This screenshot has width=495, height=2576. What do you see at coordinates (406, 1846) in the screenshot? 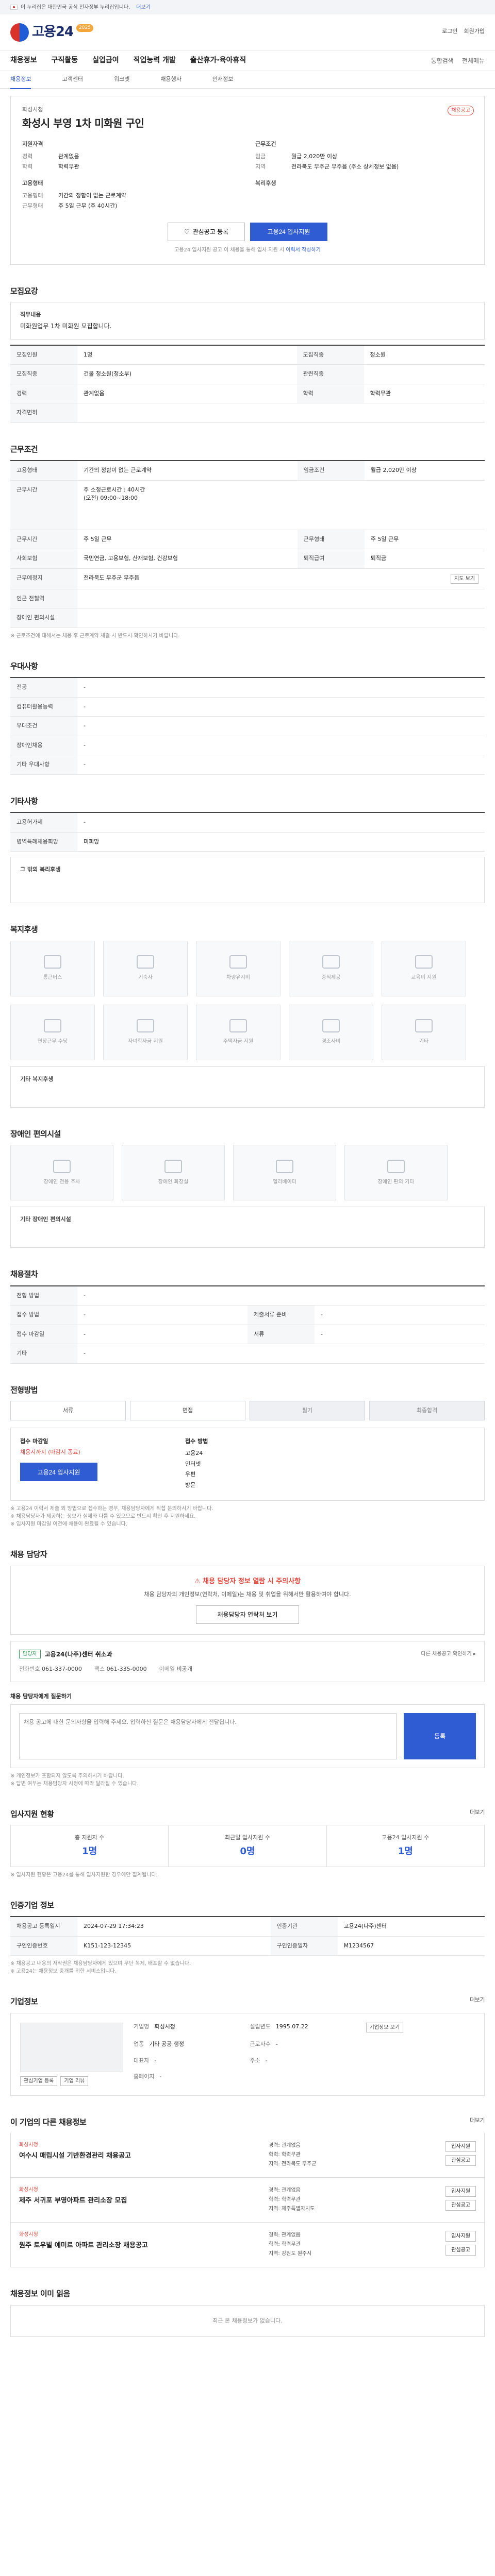
I see `stat-item: 고용24 입사지원 수 1명` at bounding box center [406, 1846].